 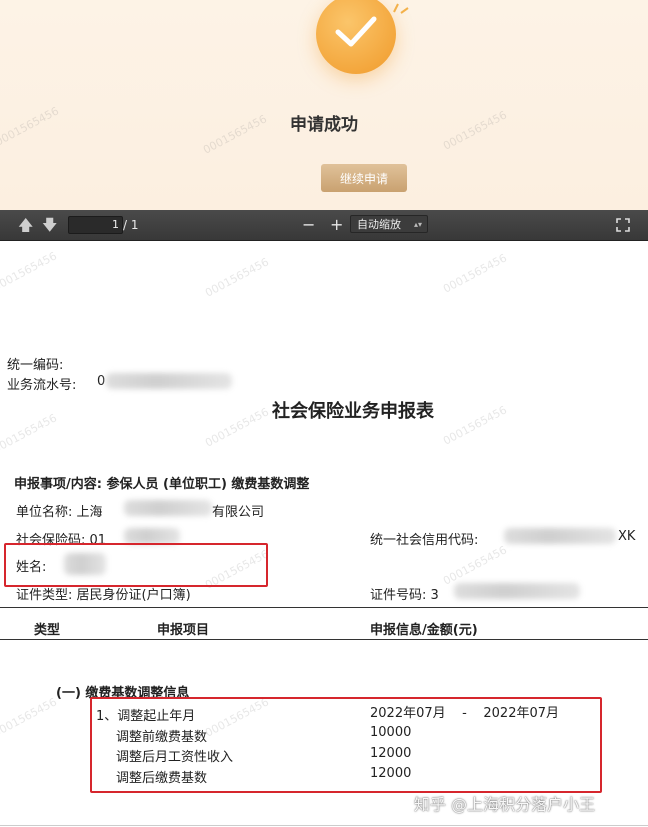 What do you see at coordinates (401, 8) in the screenshot?
I see `sparkle-icon` at bounding box center [401, 8].